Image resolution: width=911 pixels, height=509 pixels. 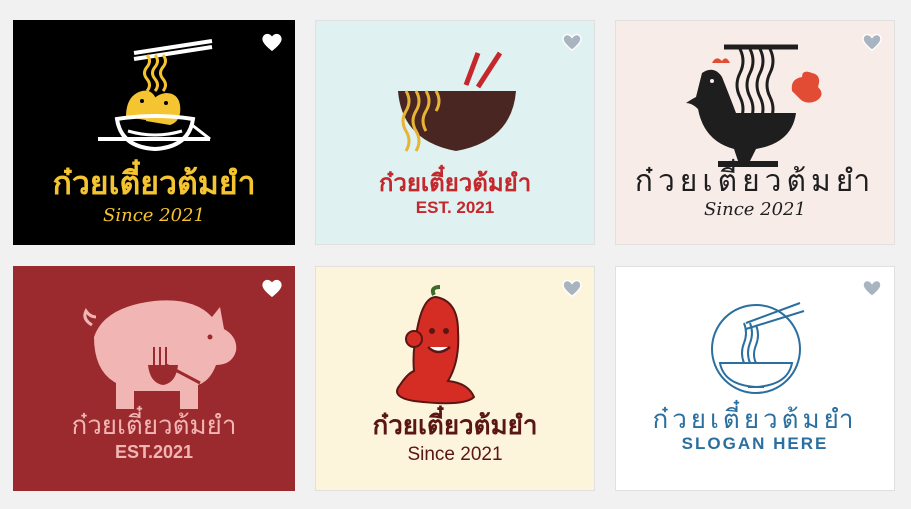 What do you see at coordinates (755, 132) in the screenshot?
I see `logo-card-3: ก๋วยเตี๋ยวต้มยำ Since 2021` at bounding box center [755, 132].